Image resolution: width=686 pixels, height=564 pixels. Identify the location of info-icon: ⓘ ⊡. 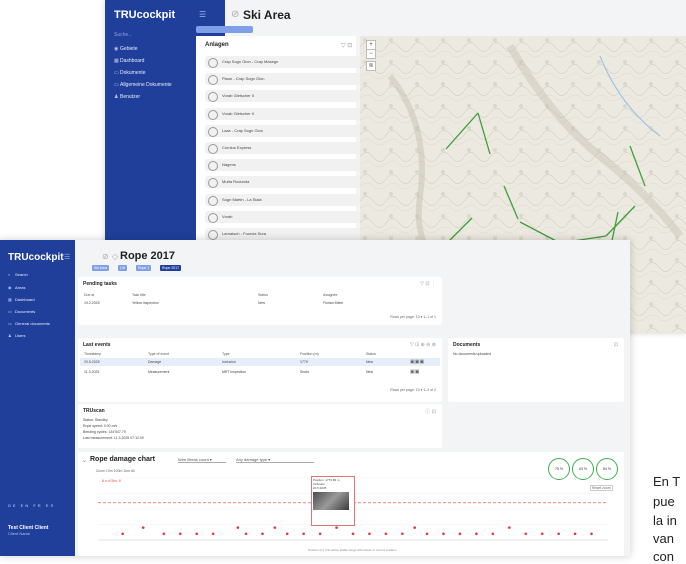
(430, 411).